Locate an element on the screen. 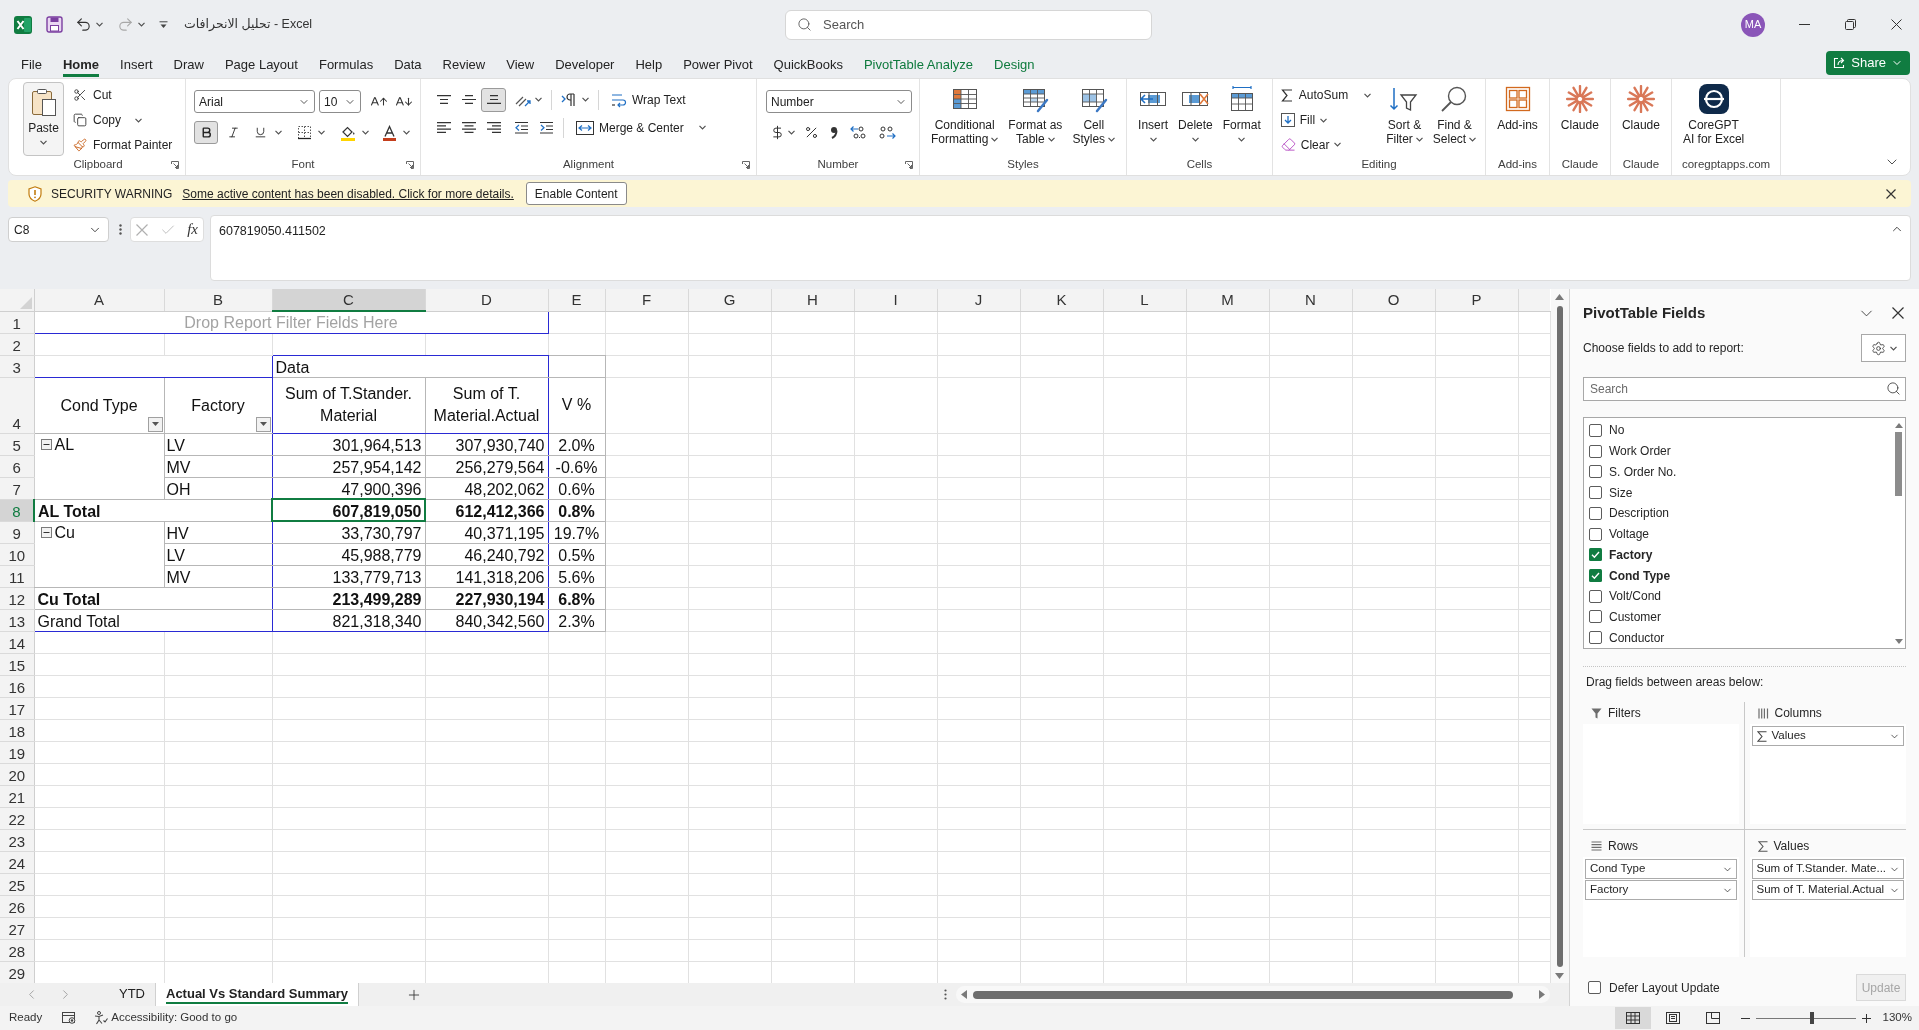 The image size is (1919, 1030). column-header: F is located at coordinates (646, 300).